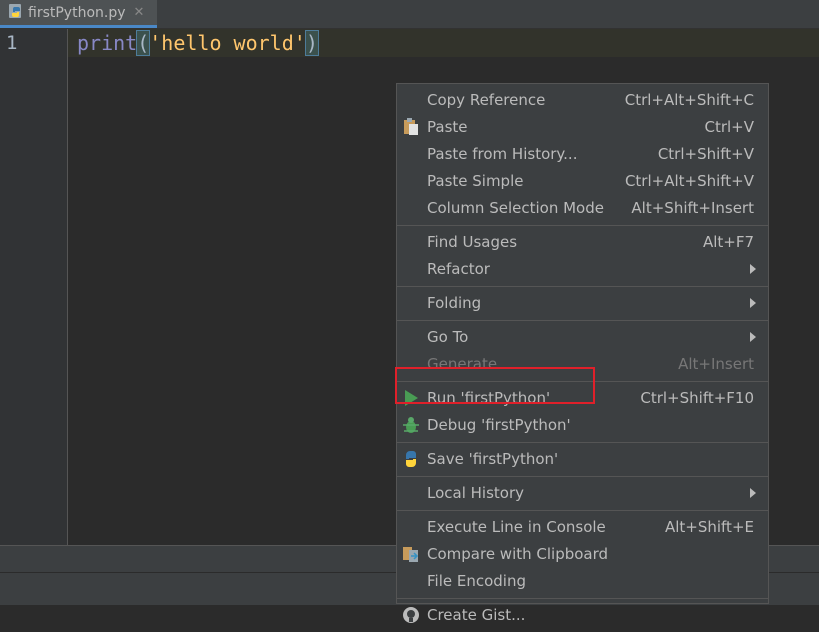 The image size is (819, 632). What do you see at coordinates (716, 363) in the screenshot?
I see `menu-item-shortcut: Alt+Insert` at bounding box center [716, 363].